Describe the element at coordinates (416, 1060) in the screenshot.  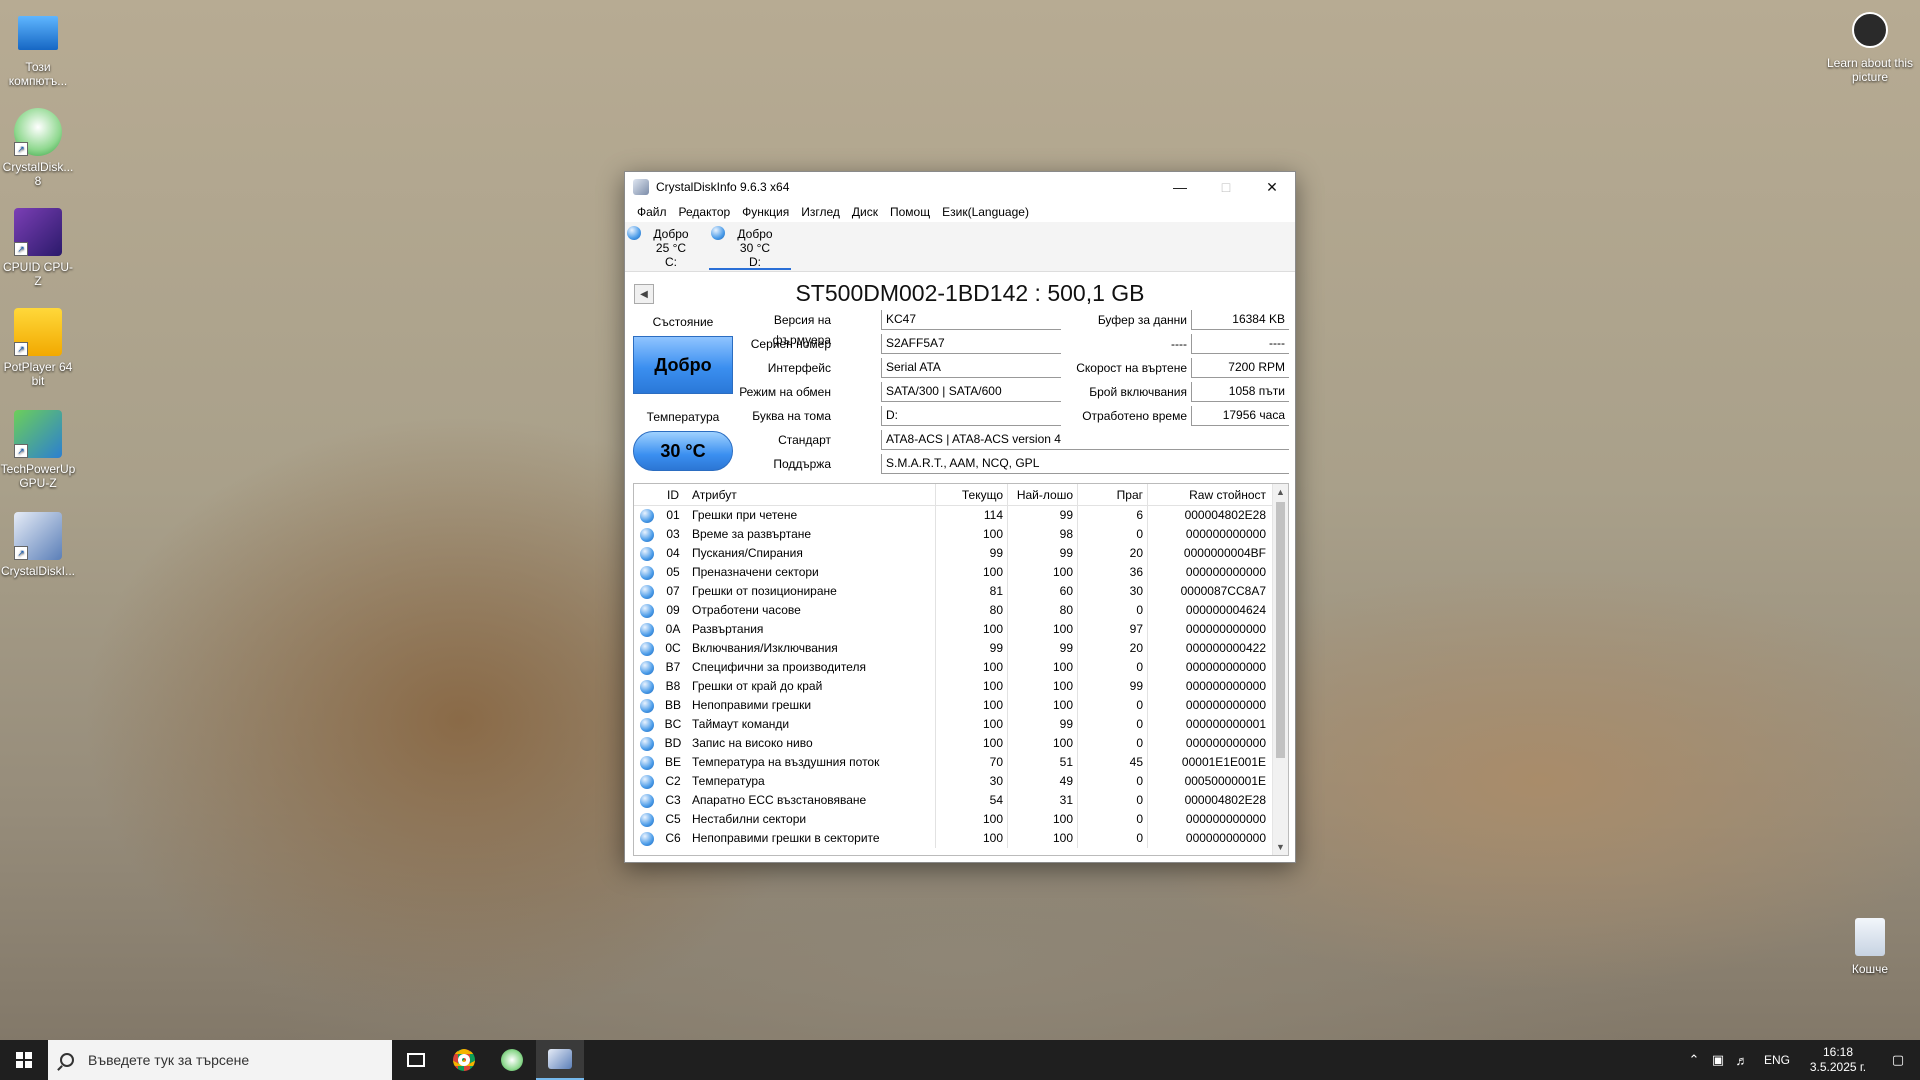
I see `task-view-button` at that location.